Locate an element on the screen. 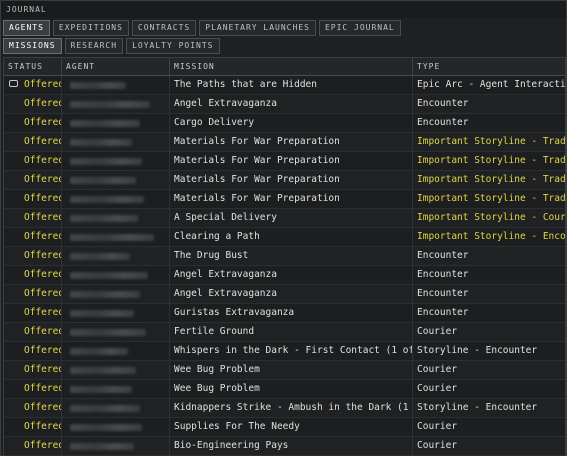 This screenshot has width=567, height=456. table-row: Offered Fertile Ground Courier is located at coordinates (284, 332).